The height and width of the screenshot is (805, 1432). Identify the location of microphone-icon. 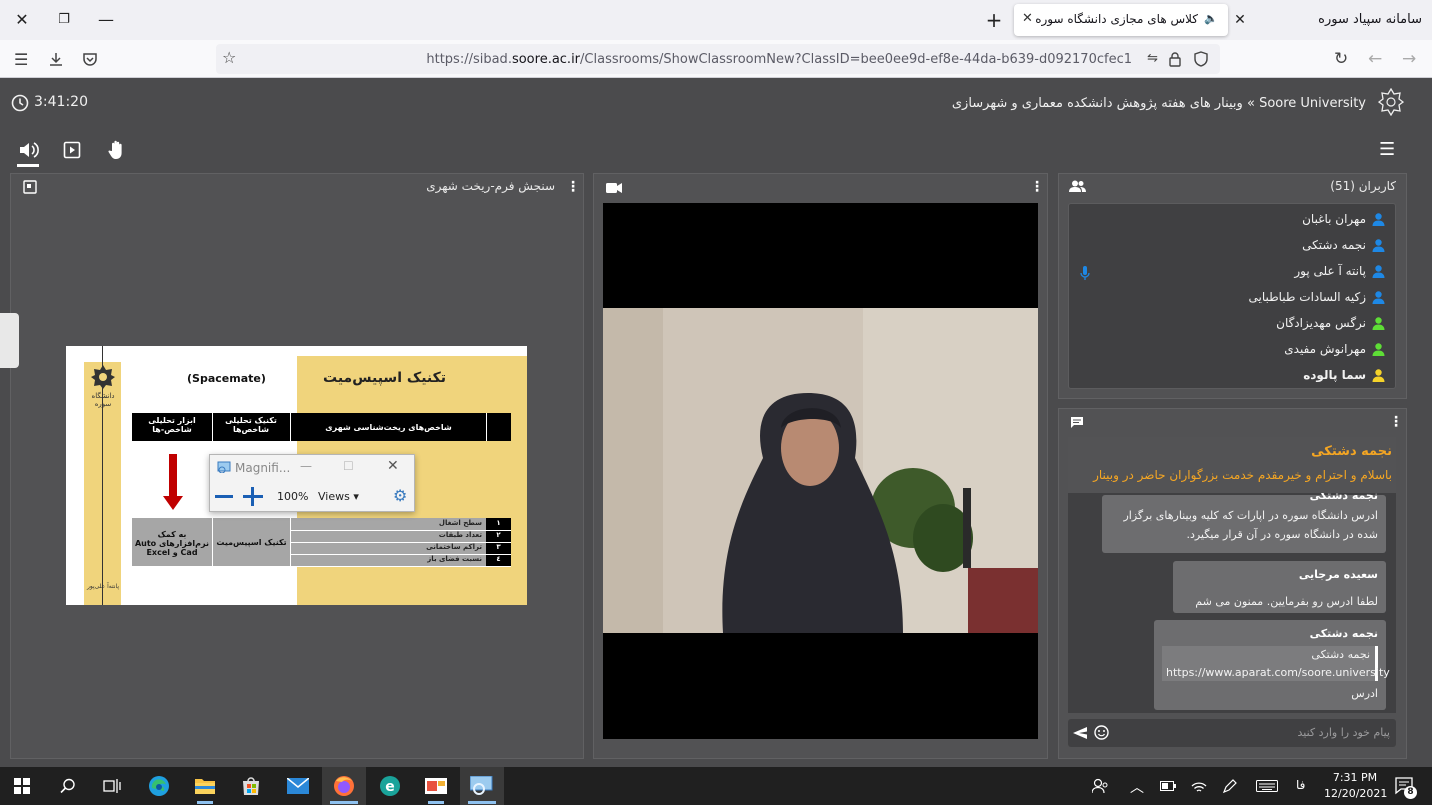
(1085, 273).